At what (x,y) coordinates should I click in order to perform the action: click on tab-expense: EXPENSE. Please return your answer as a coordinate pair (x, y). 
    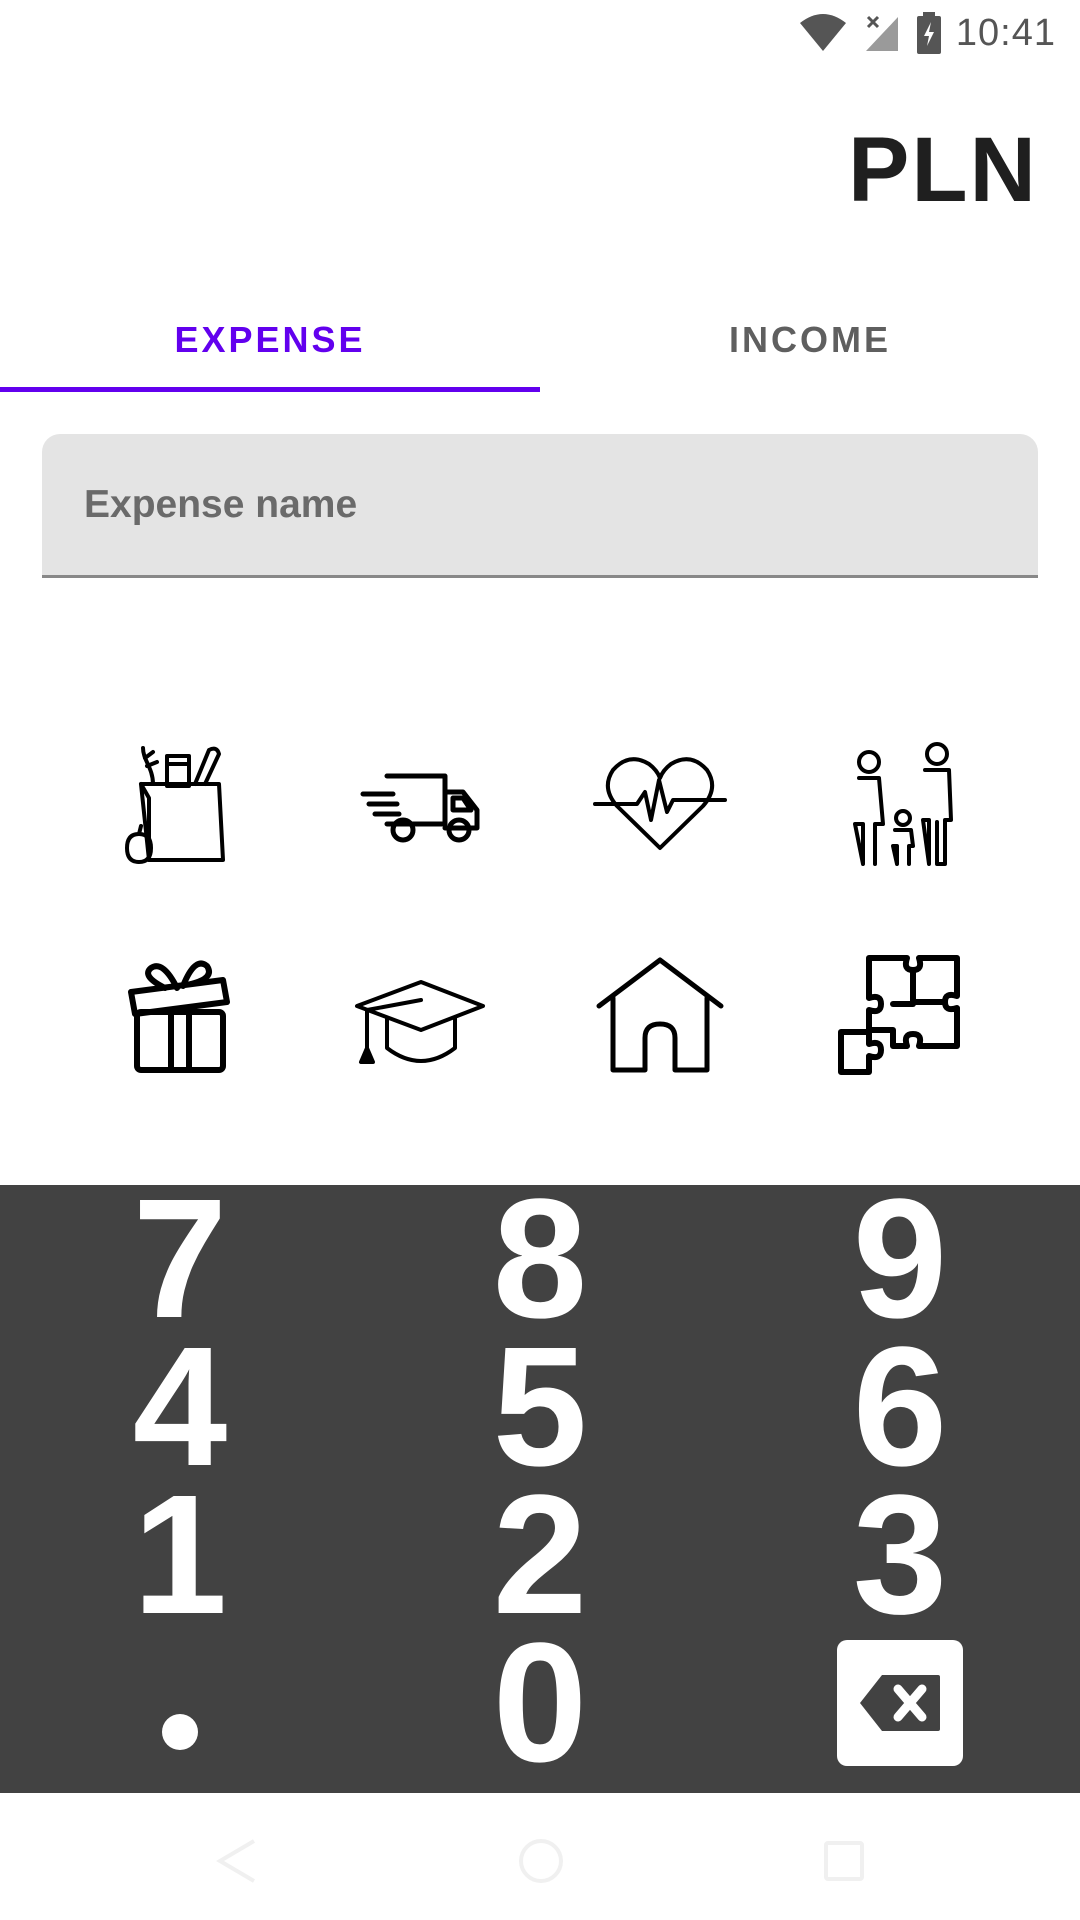
    Looking at the image, I should click on (270, 341).